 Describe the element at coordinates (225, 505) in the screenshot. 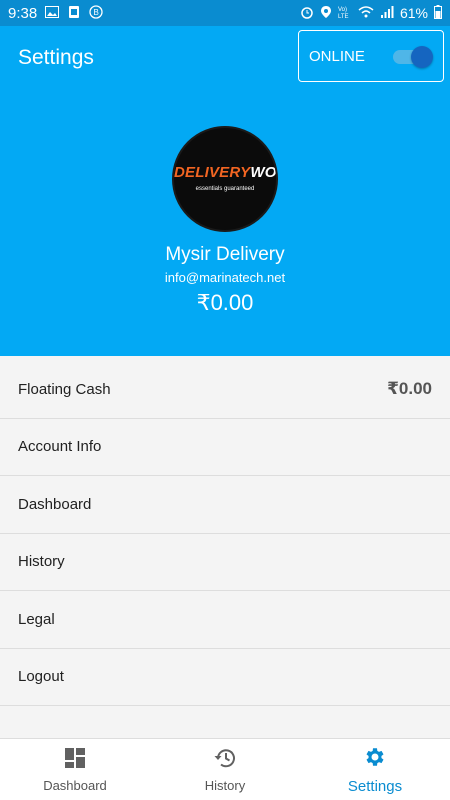

I see `menu-item-dashboard: Dashboard` at that location.